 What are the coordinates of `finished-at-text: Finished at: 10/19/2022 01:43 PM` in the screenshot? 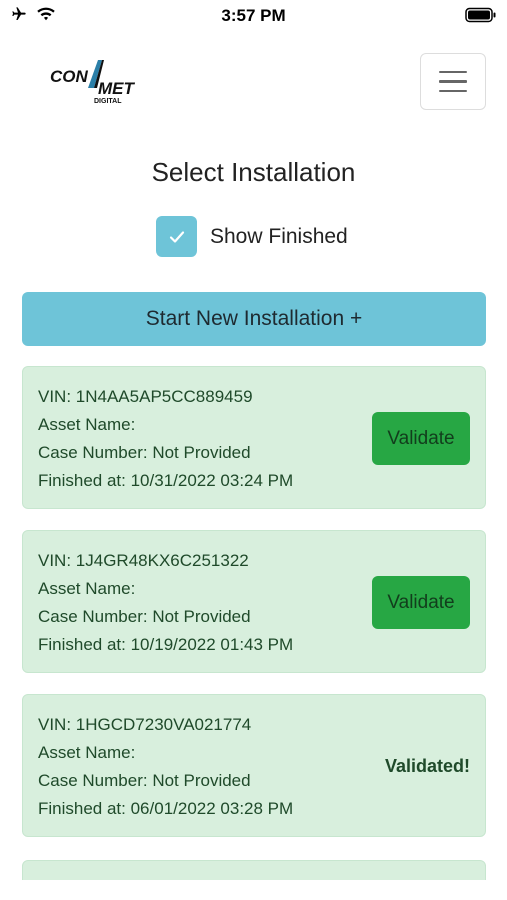 It's located at (166, 644).